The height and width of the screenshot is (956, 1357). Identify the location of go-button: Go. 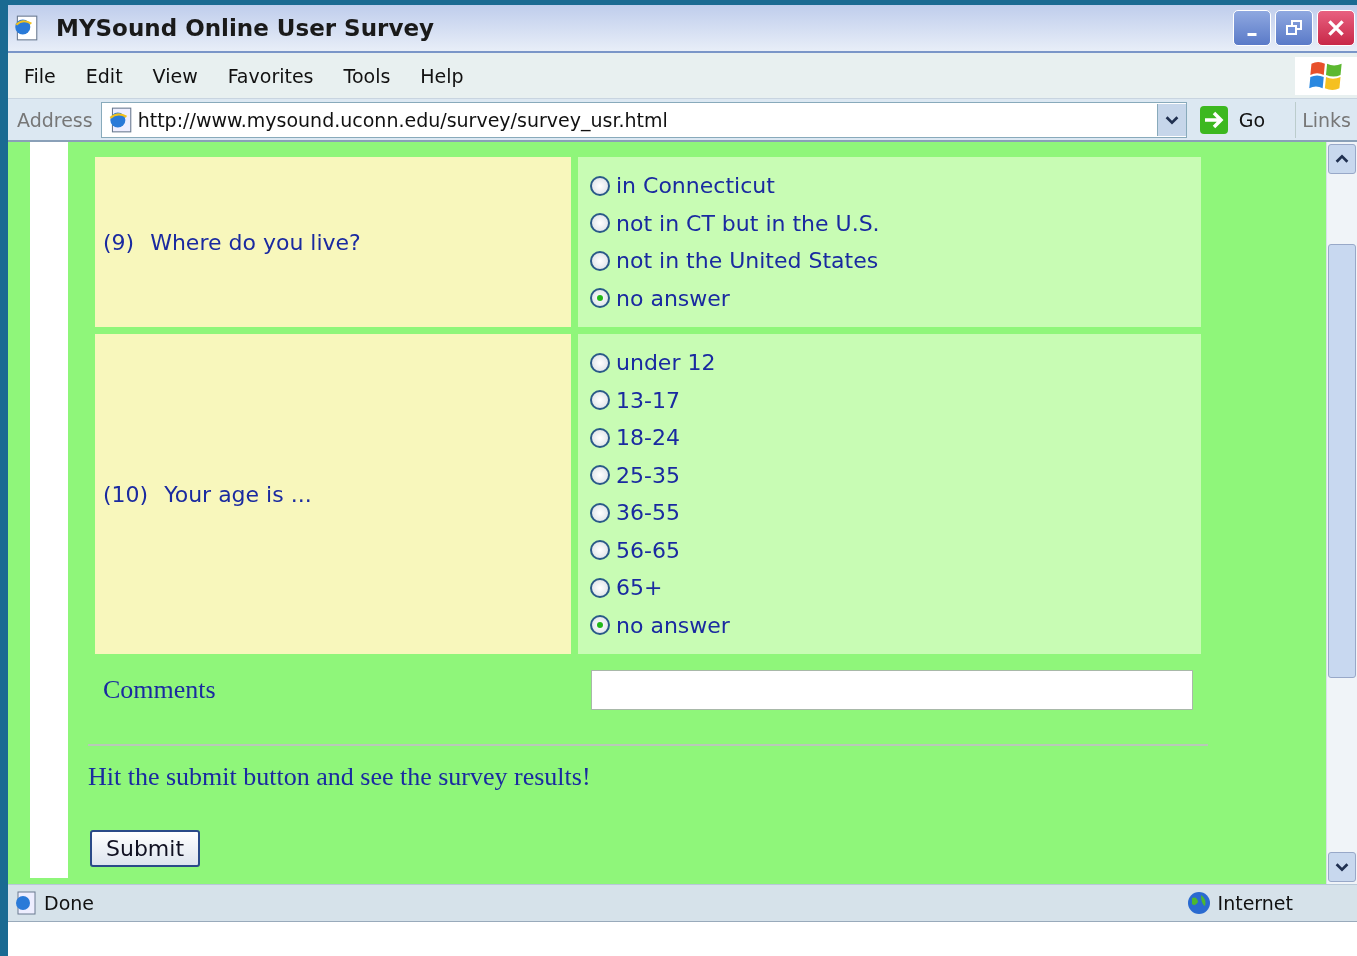
(1241, 119).